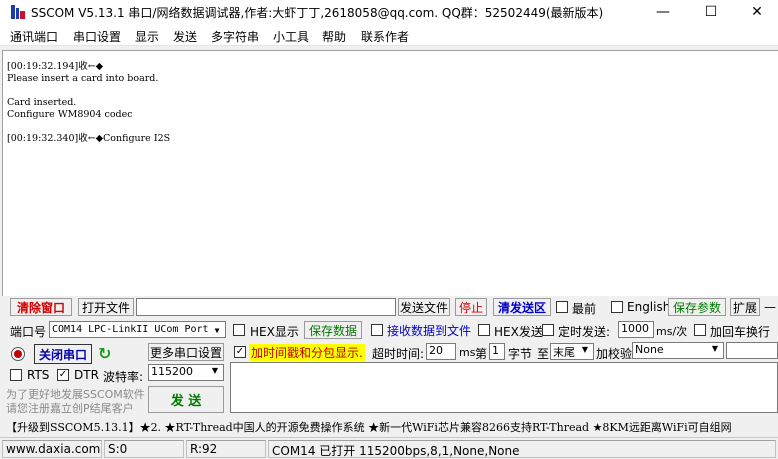 The image size is (778, 459). Describe the element at coordinates (28, 332) in the screenshot. I see `port-label: 端口号` at that location.